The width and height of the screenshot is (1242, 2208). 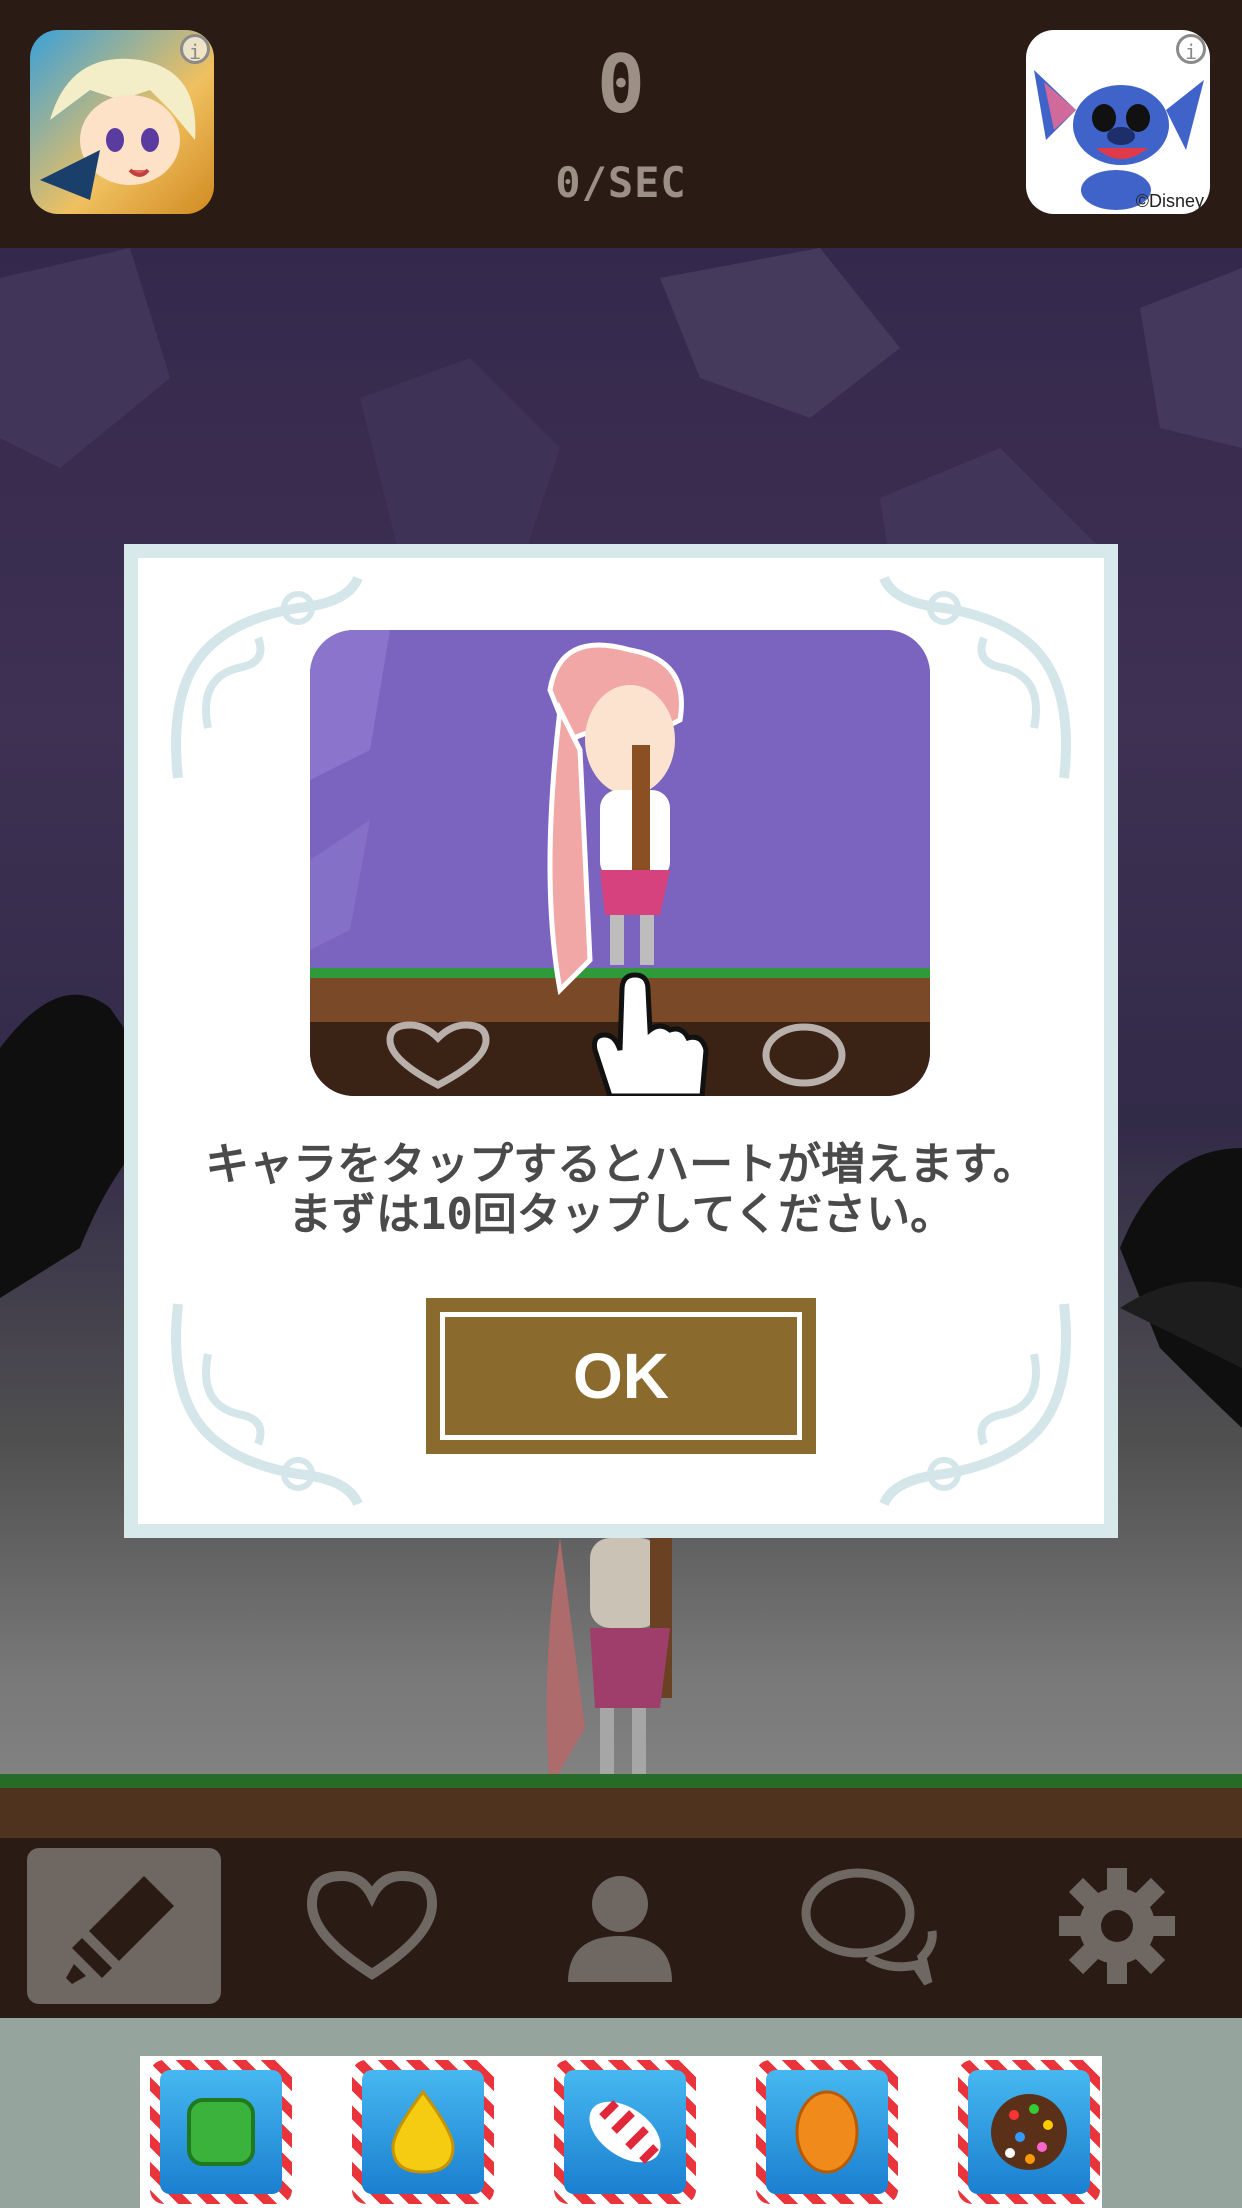 I want to click on striped-candy-icon, so click(x=625, y=2132).